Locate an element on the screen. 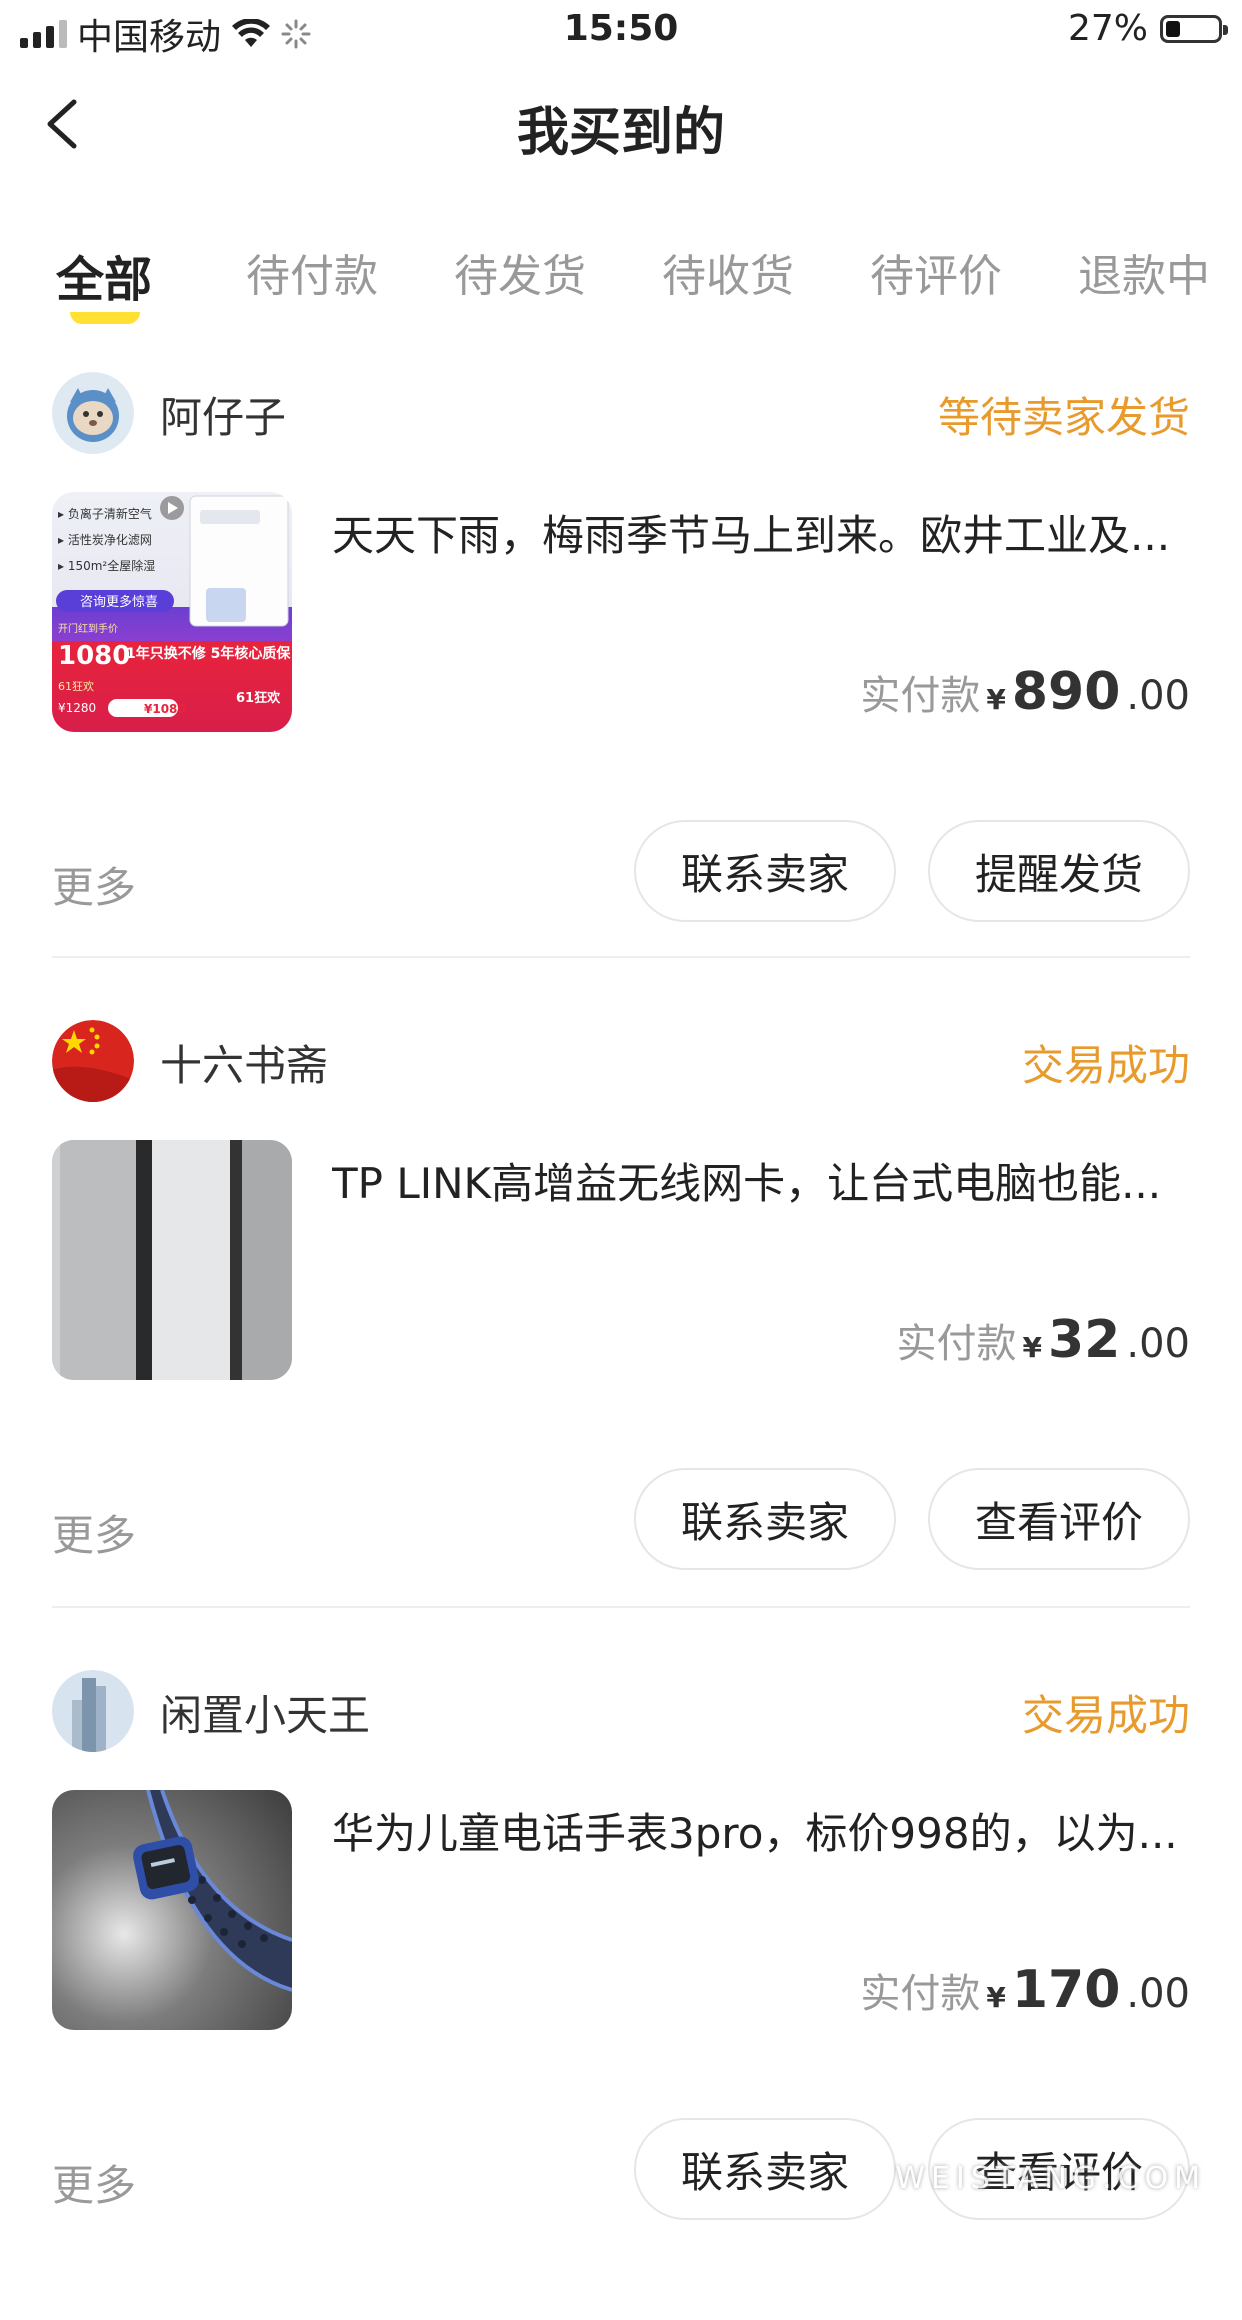 The height and width of the screenshot is (2320, 1242). watermark: WEISTANG.COM is located at coordinates (1050, 2178).